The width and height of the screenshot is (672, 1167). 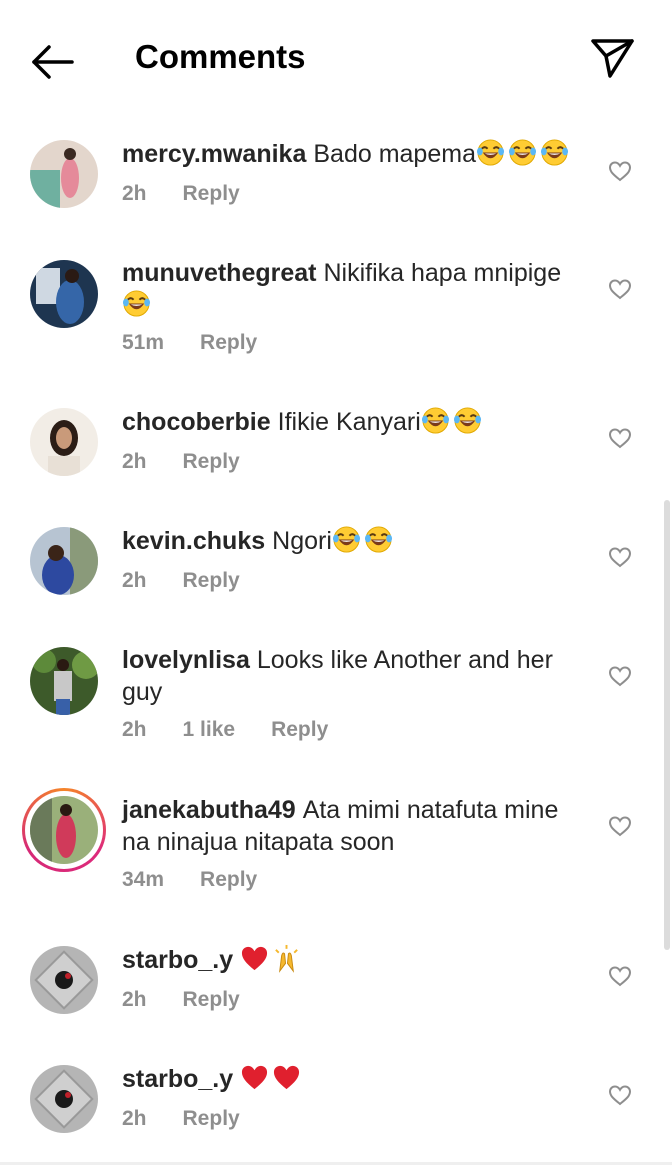 I want to click on comment-text: Ngori, so click(x=302, y=541).